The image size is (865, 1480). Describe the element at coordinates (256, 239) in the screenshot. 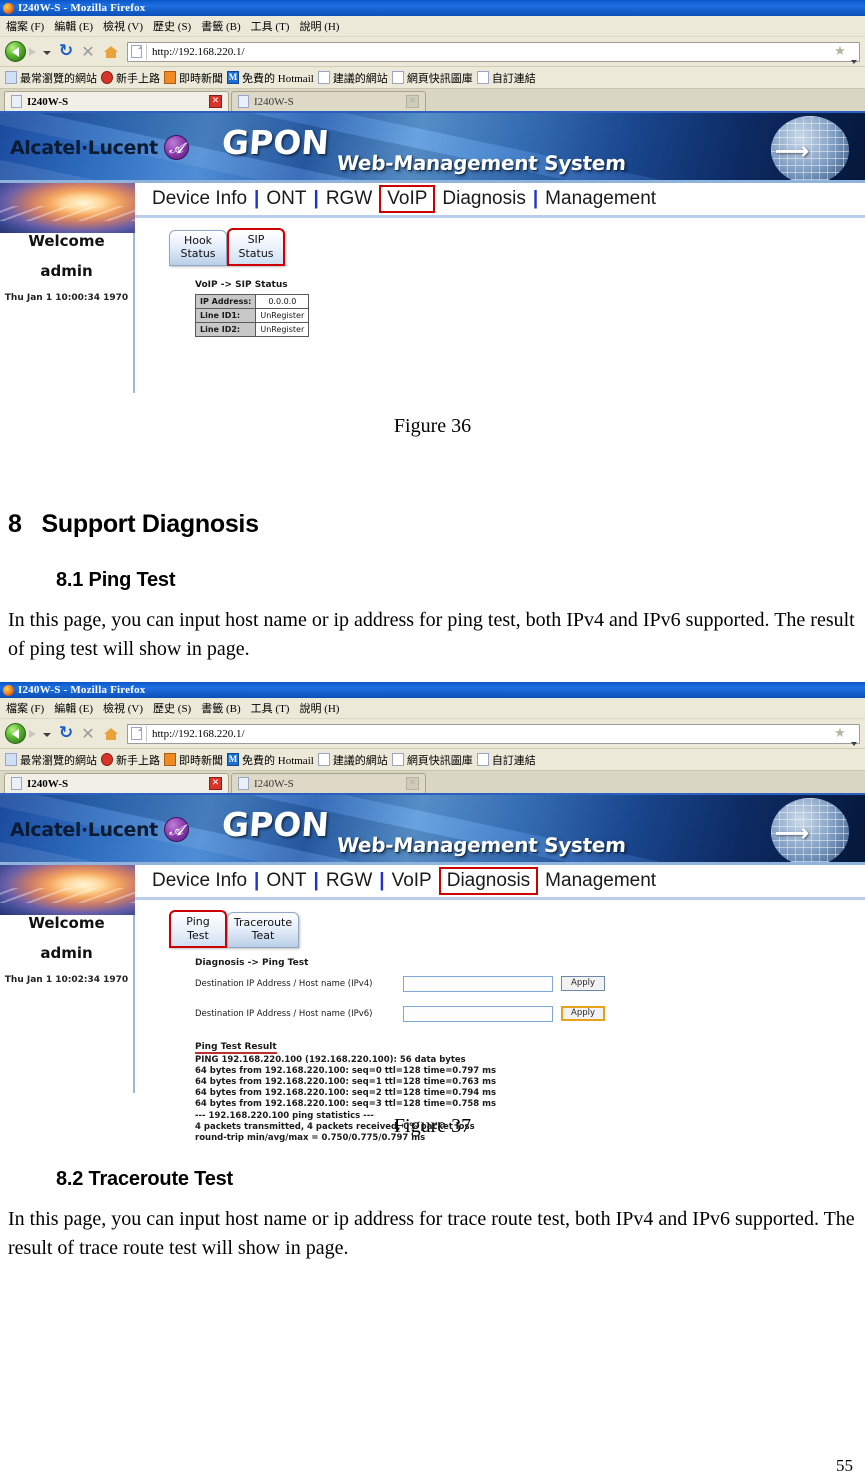

I see `tab-line1: SIP` at that location.